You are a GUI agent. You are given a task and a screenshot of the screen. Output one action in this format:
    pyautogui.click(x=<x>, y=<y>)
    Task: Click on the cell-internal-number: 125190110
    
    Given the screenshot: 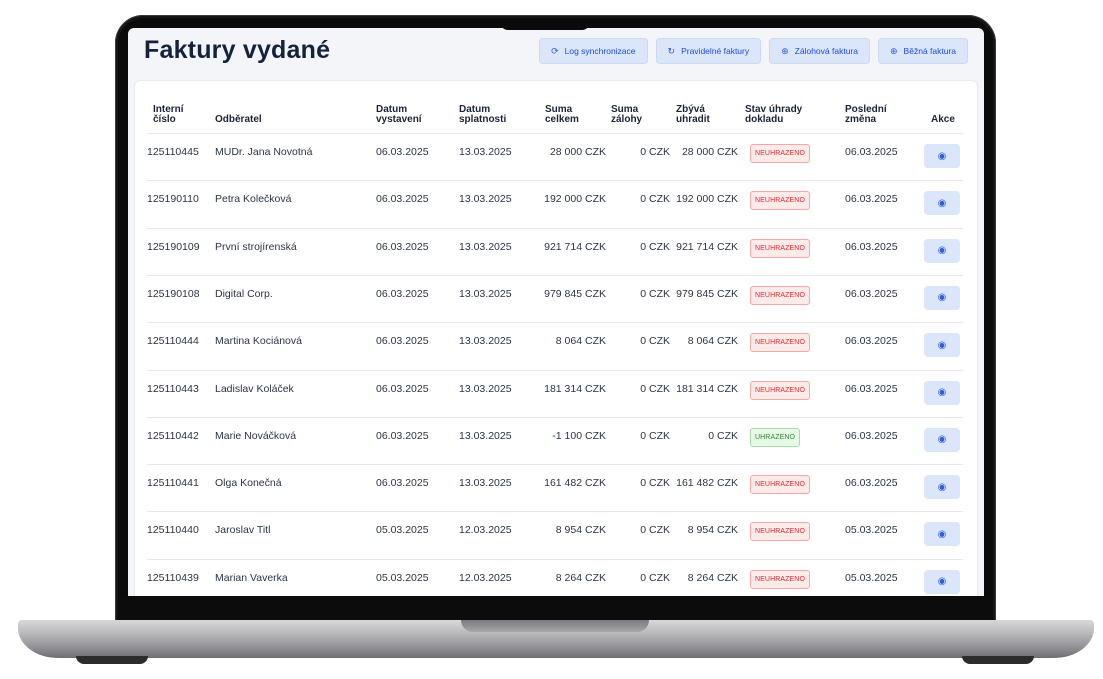 What is the action you would take?
    pyautogui.click(x=173, y=199)
    